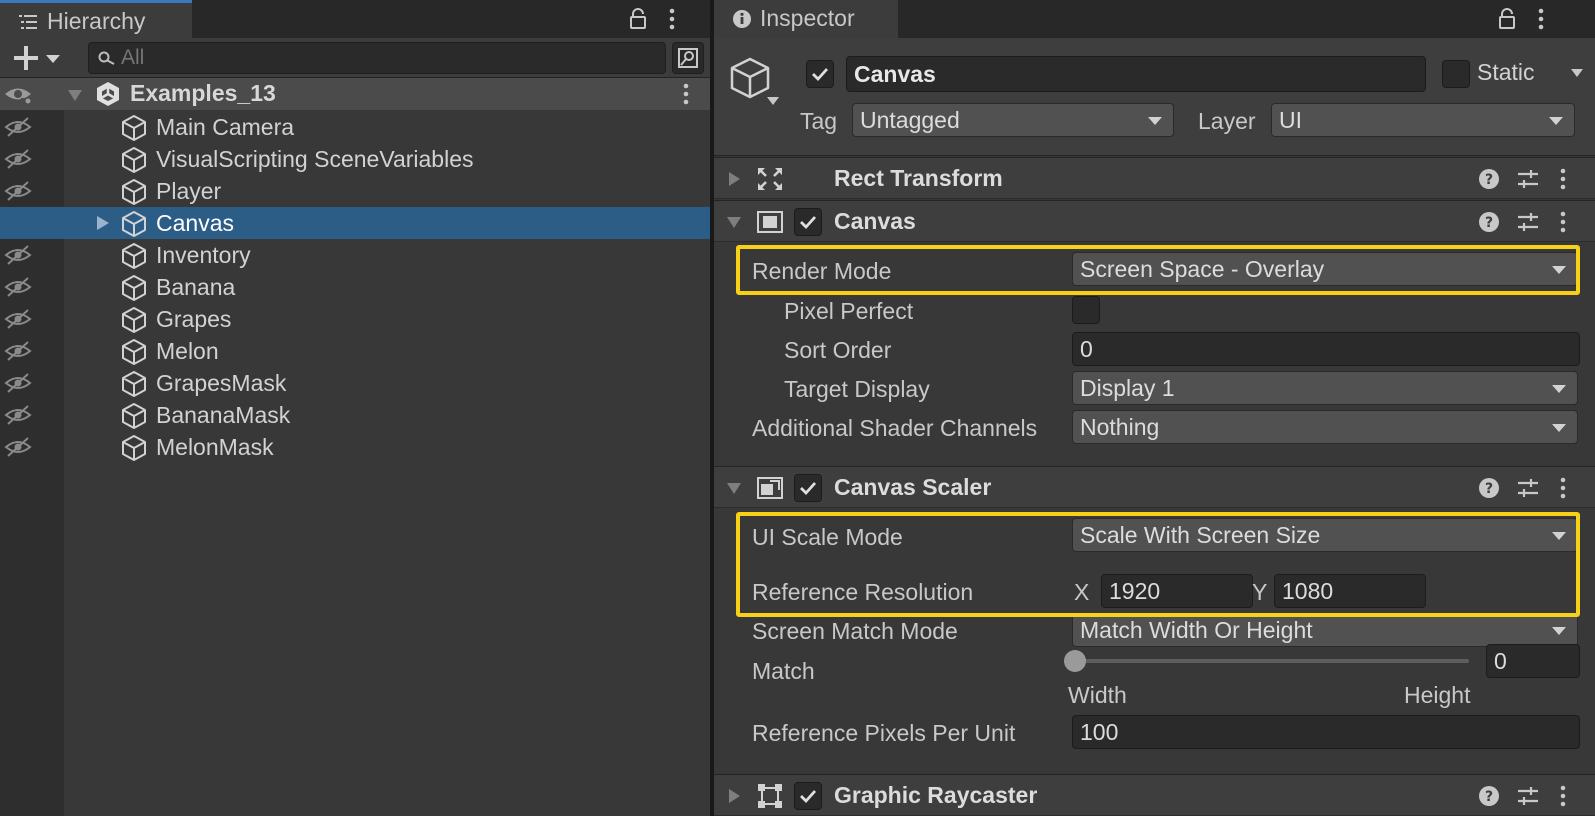 The height and width of the screenshot is (816, 1595). What do you see at coordinates (1350, 591) in the screenshot?
I see `ref-res-y-field: 1080` at bounding box center [1350, 591].